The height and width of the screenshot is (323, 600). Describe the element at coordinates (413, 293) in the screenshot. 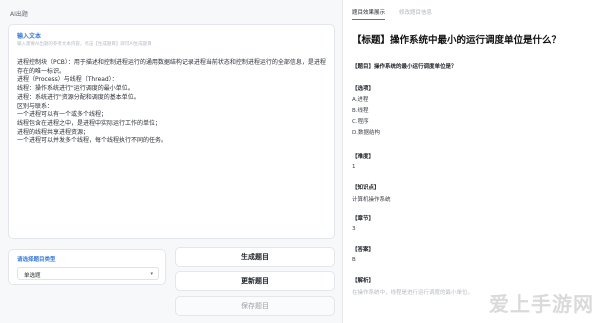

I see `analysis-value: 在操作系统中，线程是进行运行调度的最小单位。` at that location.